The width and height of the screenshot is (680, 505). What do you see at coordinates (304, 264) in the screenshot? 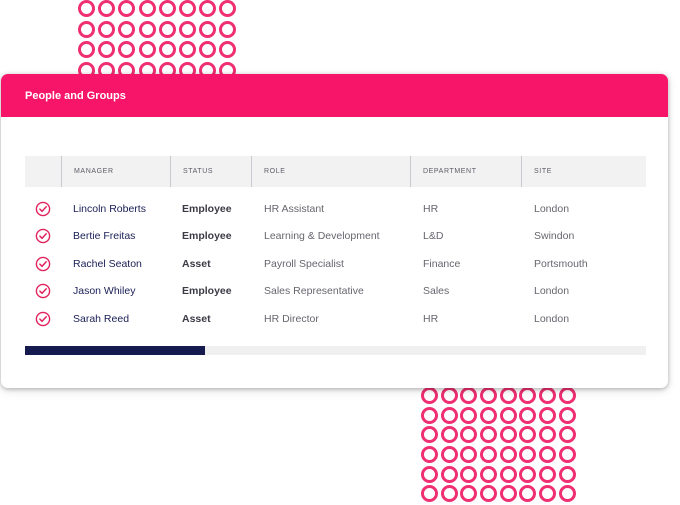
I see `cell-role: Payroll Specialist` at bounding box center [304, 264].